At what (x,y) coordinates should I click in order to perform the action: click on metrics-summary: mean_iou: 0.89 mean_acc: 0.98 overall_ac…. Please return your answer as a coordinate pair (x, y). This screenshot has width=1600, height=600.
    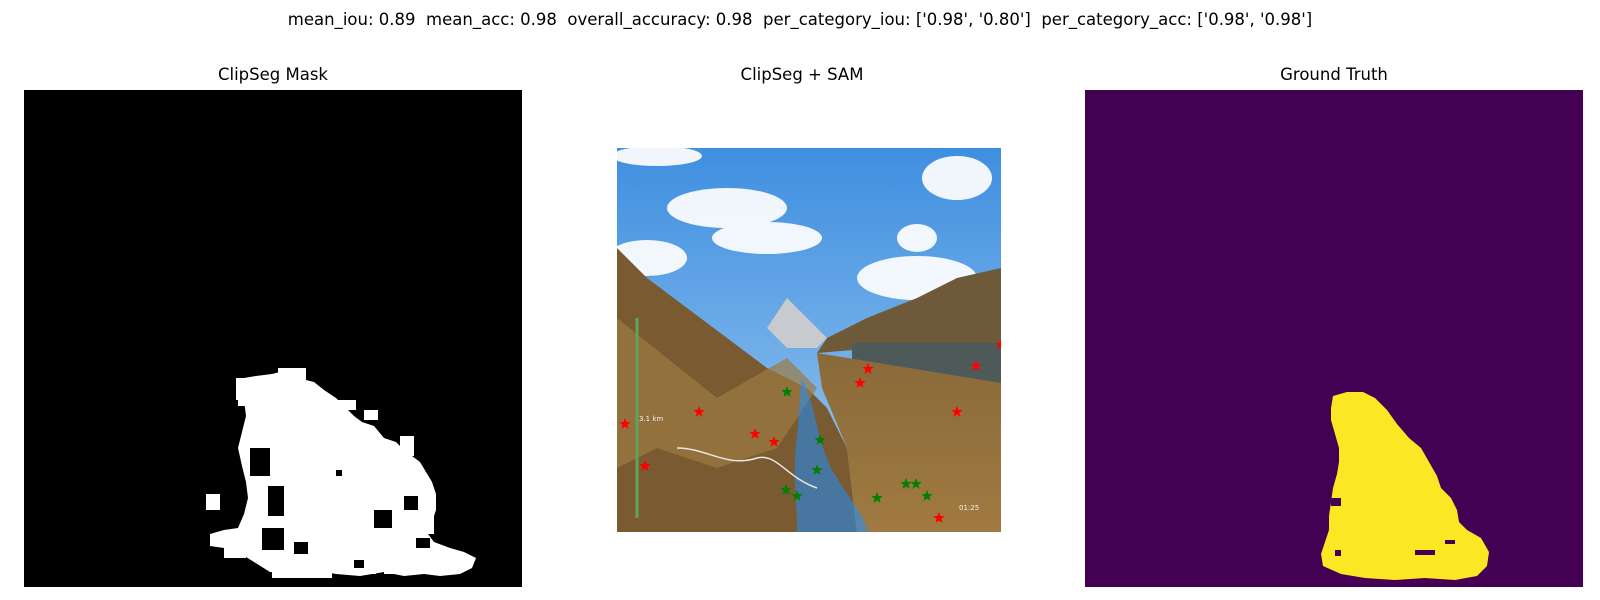
    Looking at the image, I should click on (800, 20).